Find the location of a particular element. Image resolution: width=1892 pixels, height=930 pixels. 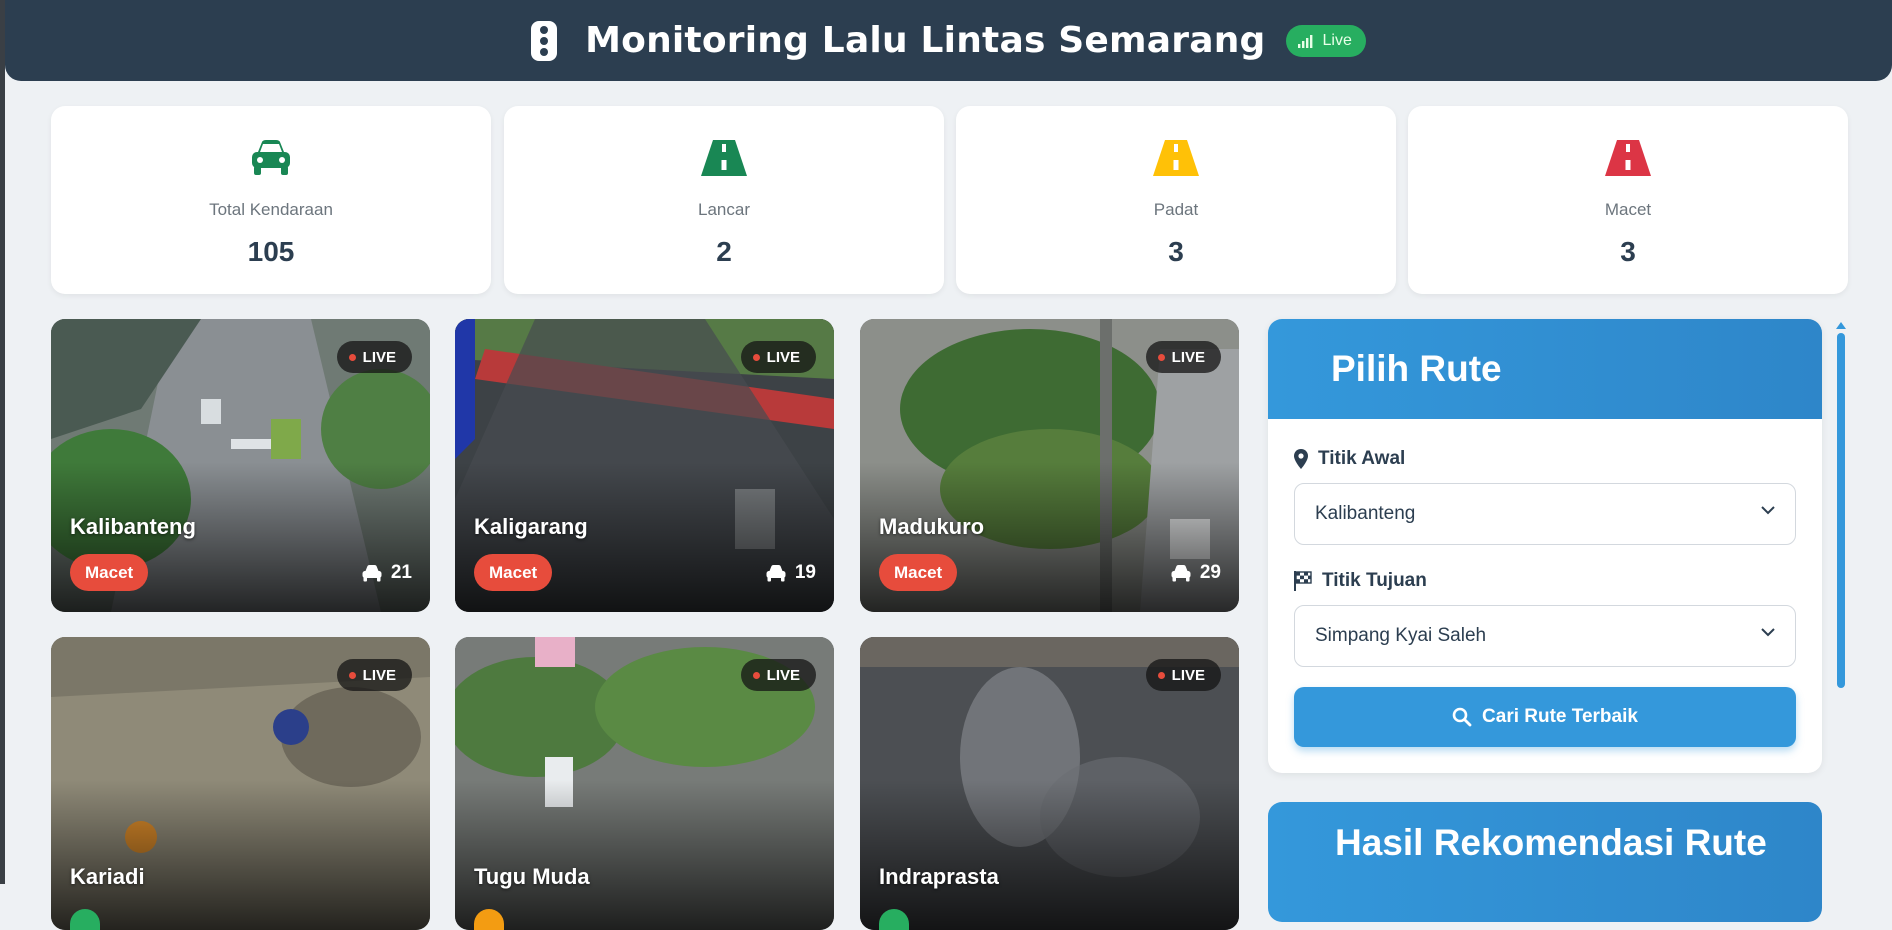

stat-card-padat: Padat 3 is located at coordinates (1176, 200).